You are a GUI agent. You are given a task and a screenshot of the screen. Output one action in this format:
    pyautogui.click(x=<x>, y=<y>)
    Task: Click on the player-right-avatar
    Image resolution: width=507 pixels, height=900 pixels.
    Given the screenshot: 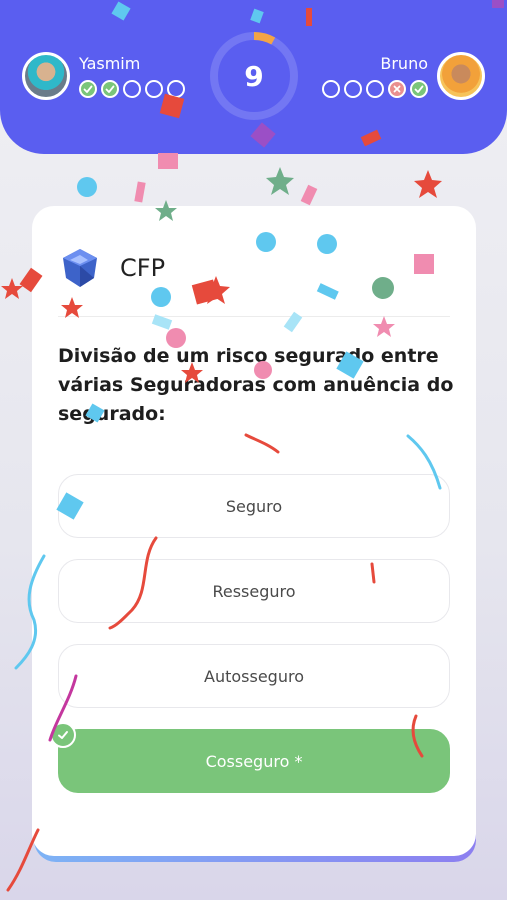 What is the action you would take?
    pyautogui.click(x=461, y=76)
    